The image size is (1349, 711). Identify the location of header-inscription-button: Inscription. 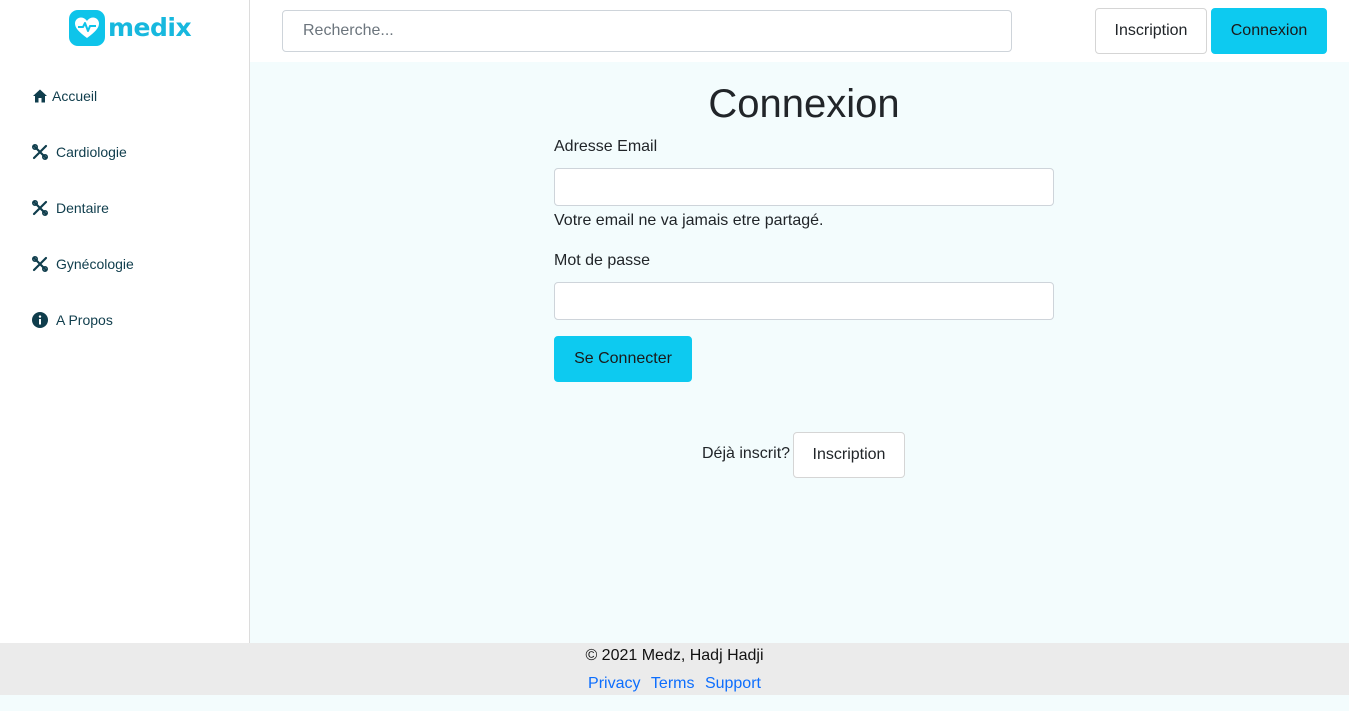
(1151, 31).